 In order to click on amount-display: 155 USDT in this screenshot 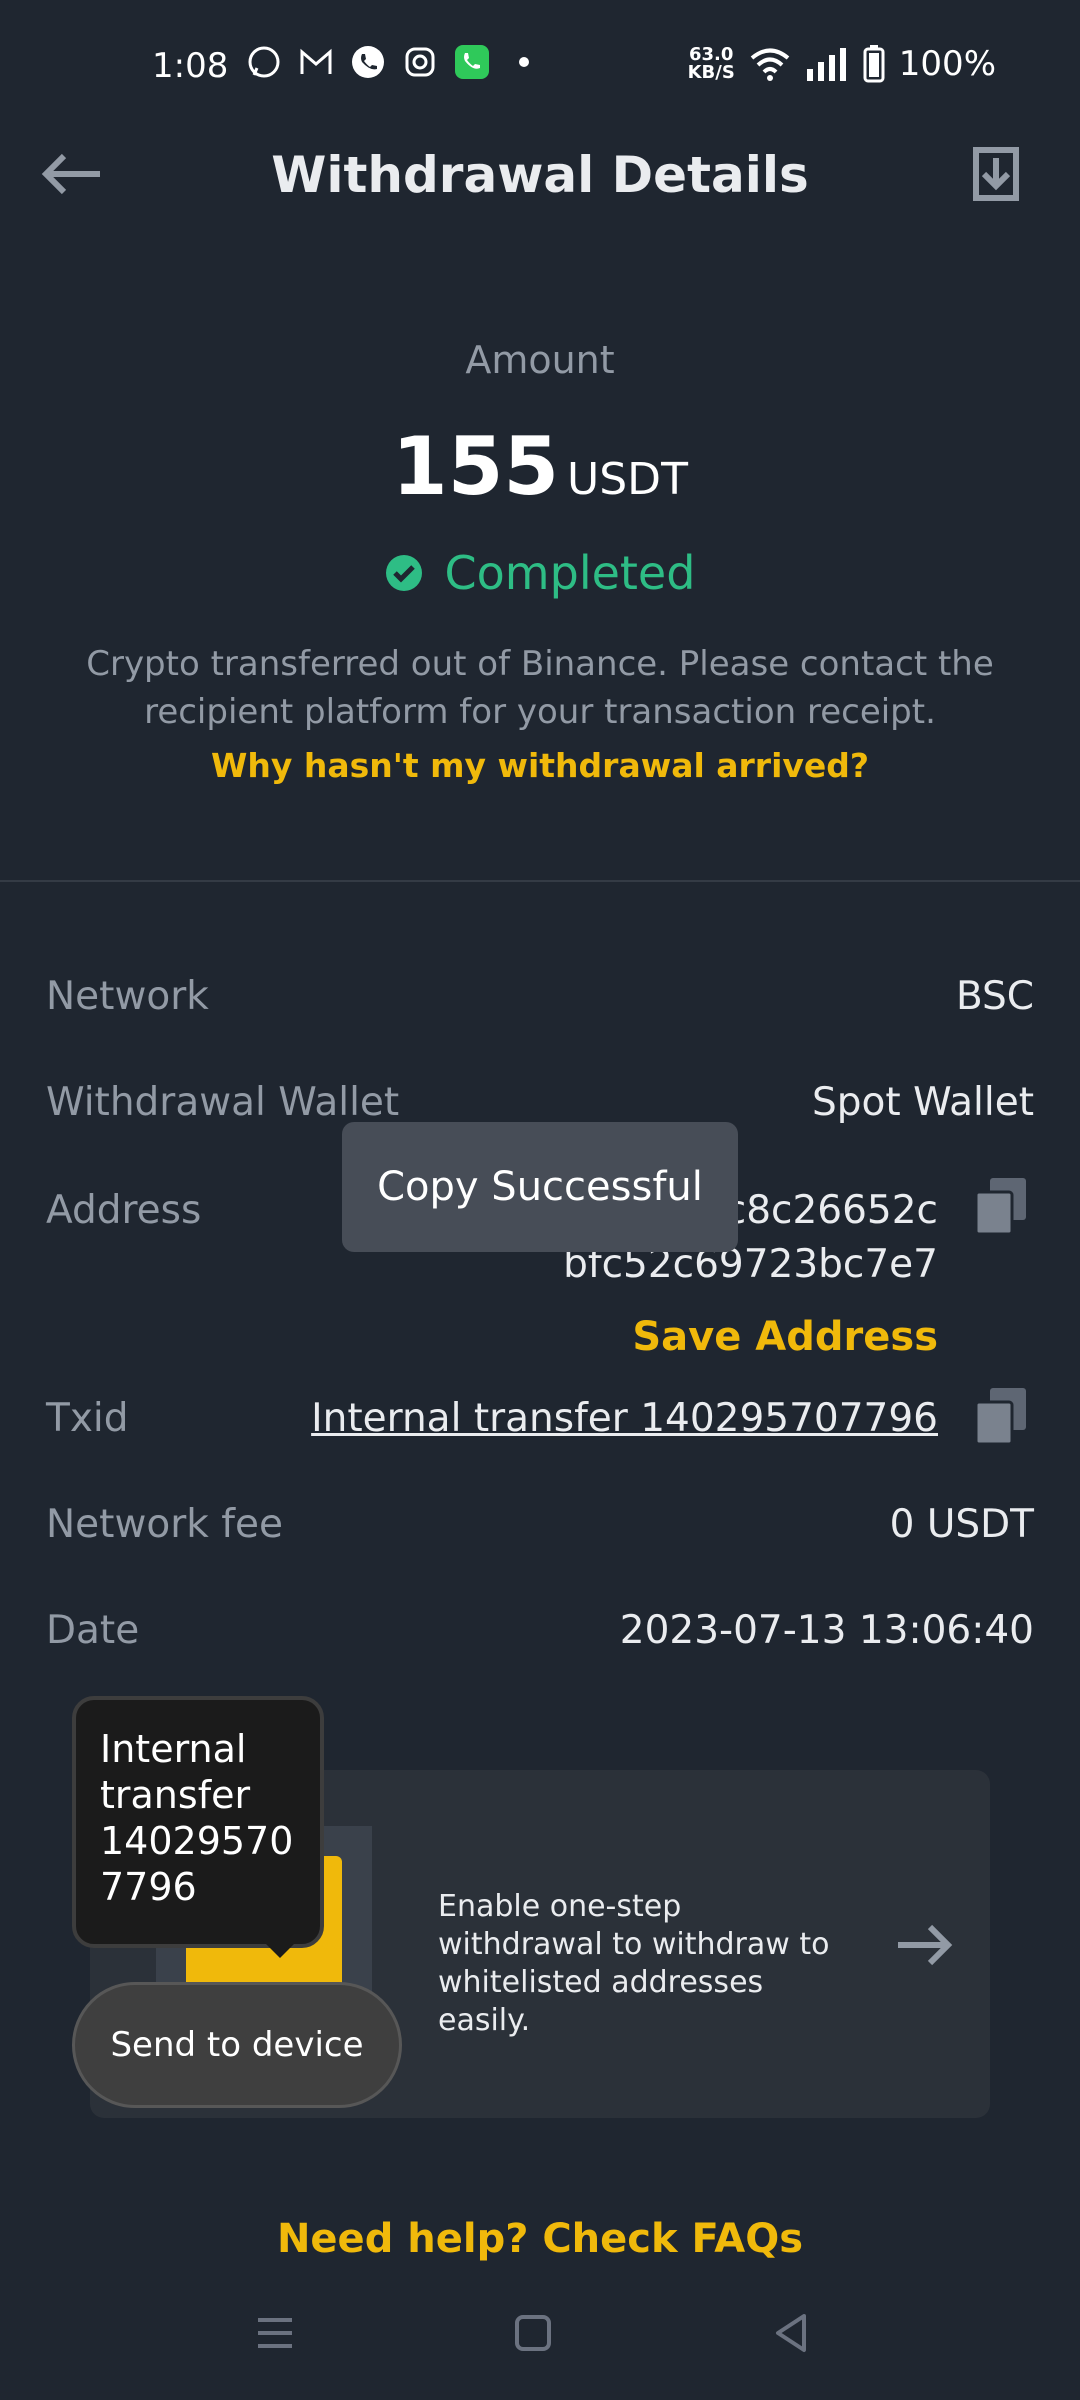, I will do `click(540, 466)`.